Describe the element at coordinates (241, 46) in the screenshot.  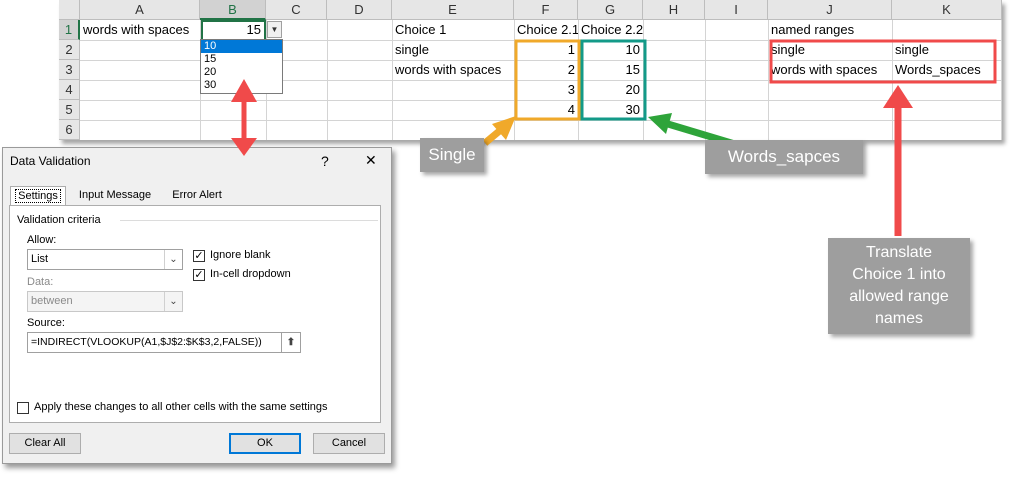
I see `dropdown-option: 10` at that location.